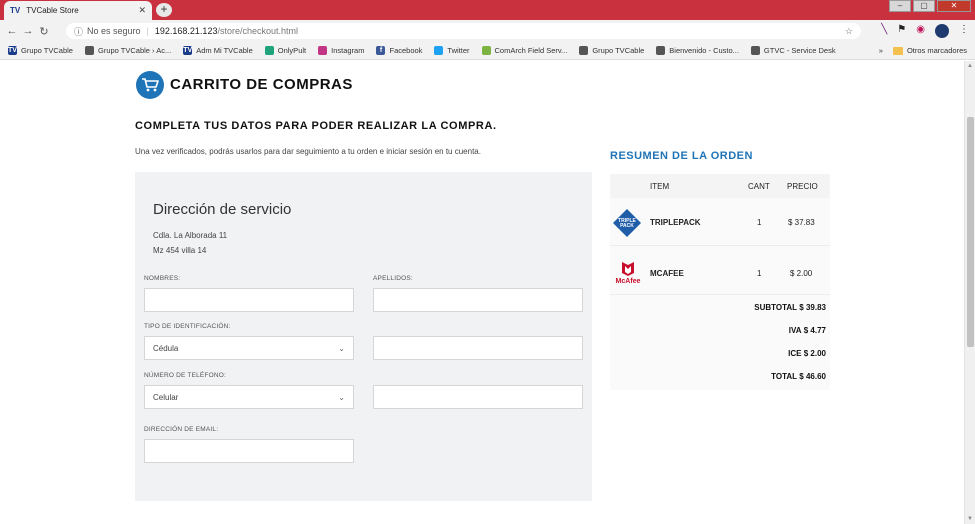 The image size is (975, 524). What do you see at coordinates (78, 31) in the screenshot?
I see `info-icon: ⓘ` at bounding box center [78, 31].